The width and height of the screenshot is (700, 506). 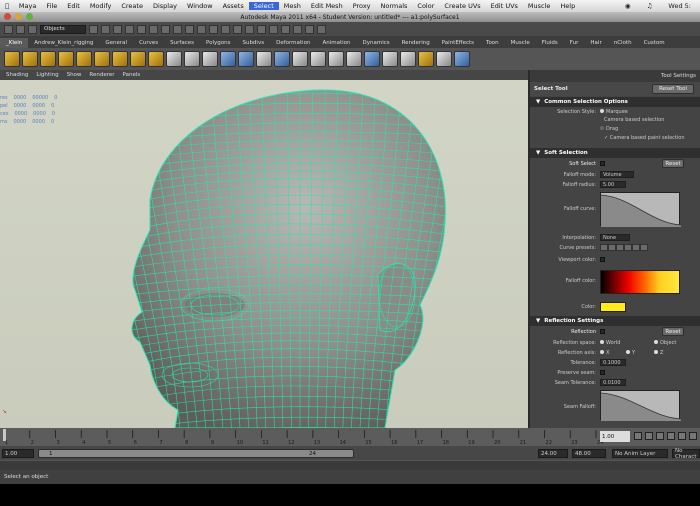 I want to click on shelf-tool-26-icon, so click(x=462, y=59).